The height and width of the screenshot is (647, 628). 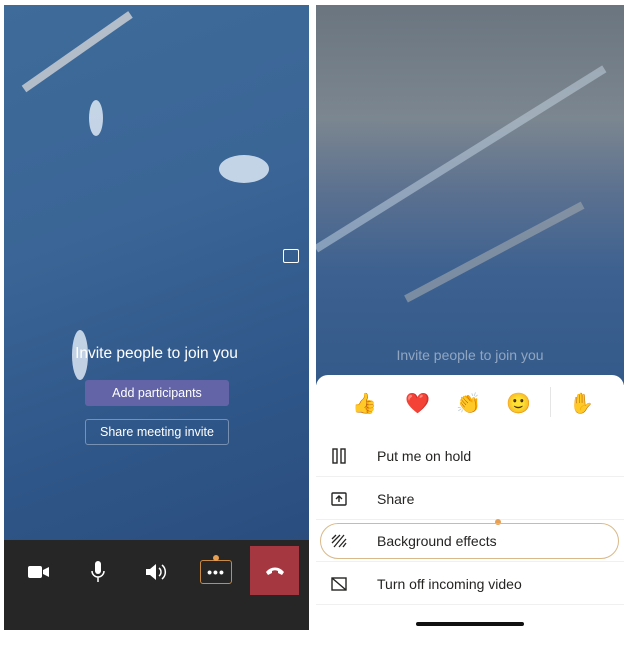 I want to click on share-meeting-invite-button: Share meeting invite, so click(x=157, y=432).